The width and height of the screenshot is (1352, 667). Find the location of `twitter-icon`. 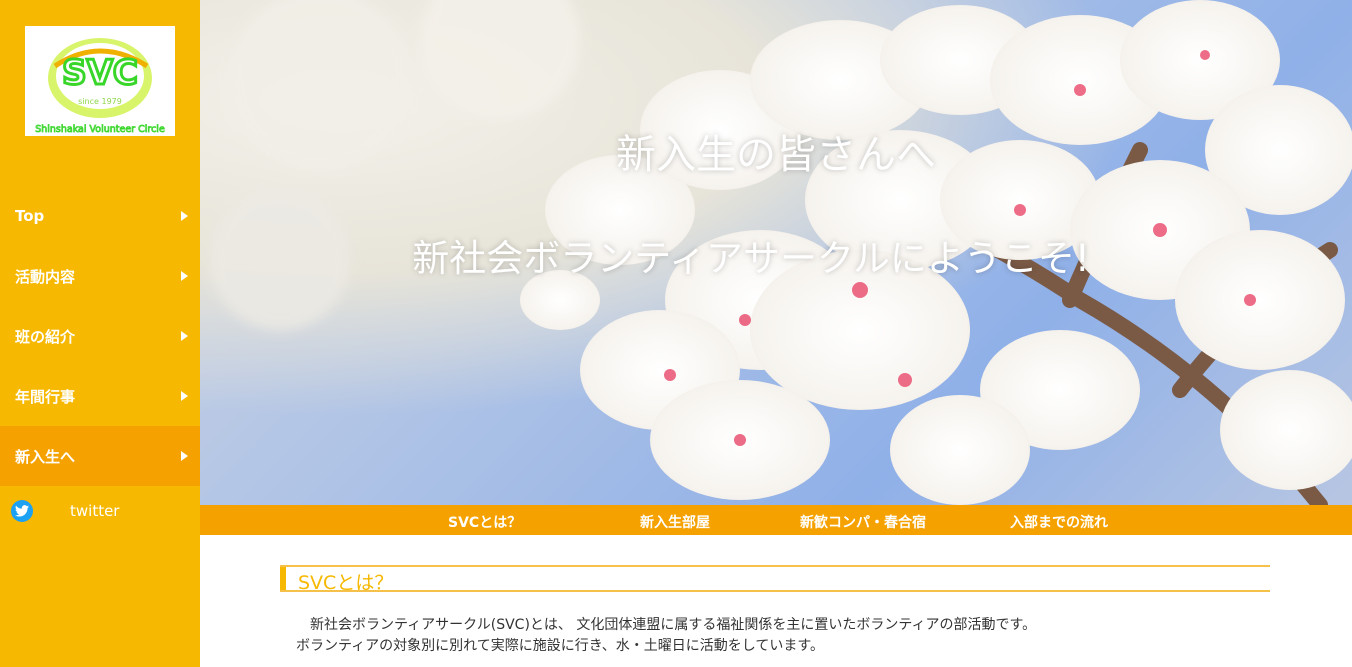

twitter-icon is located at coordinates (22, 511).